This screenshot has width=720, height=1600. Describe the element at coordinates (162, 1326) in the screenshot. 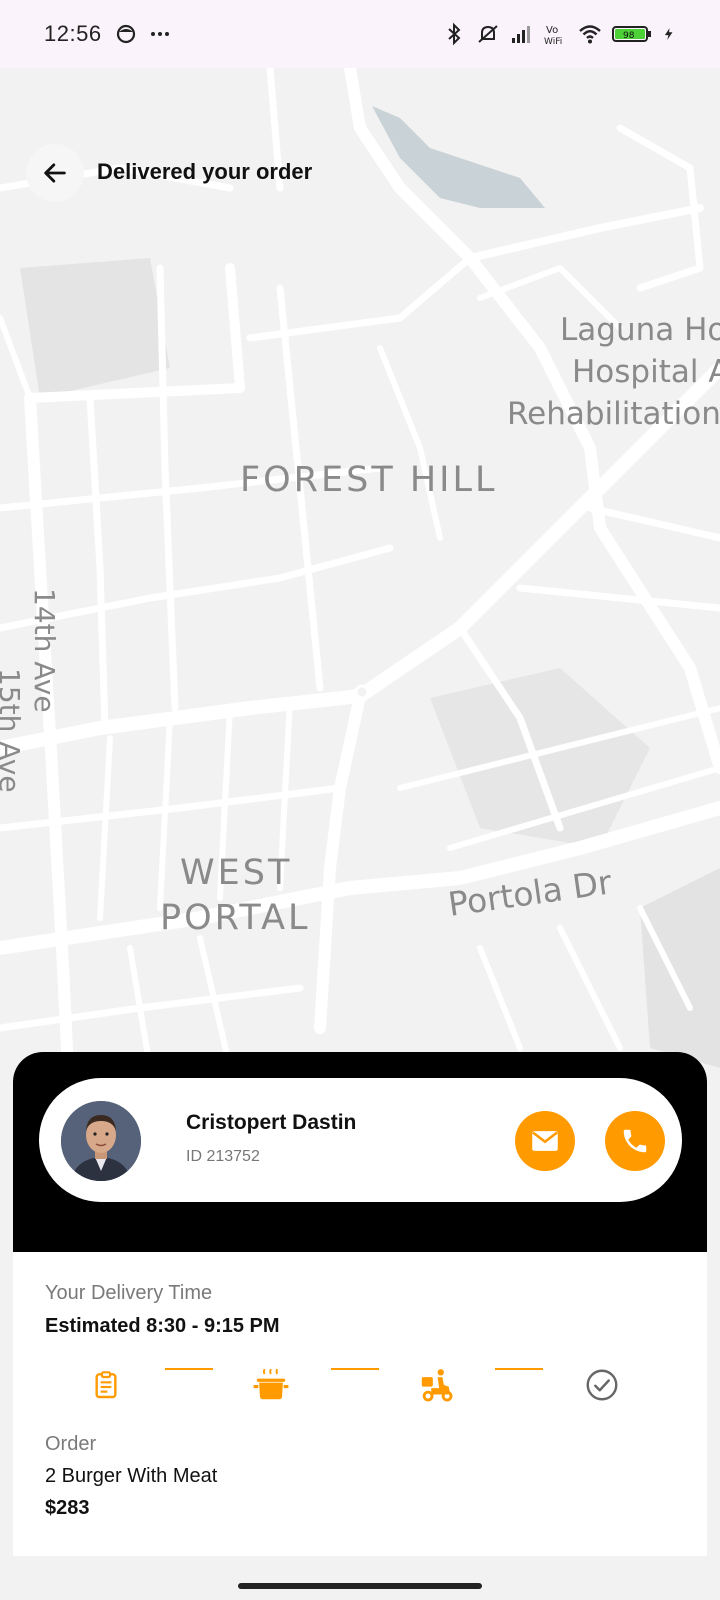

I see `delivery-estimate: Estimated 8:30 - 9:15 PM` at that location.